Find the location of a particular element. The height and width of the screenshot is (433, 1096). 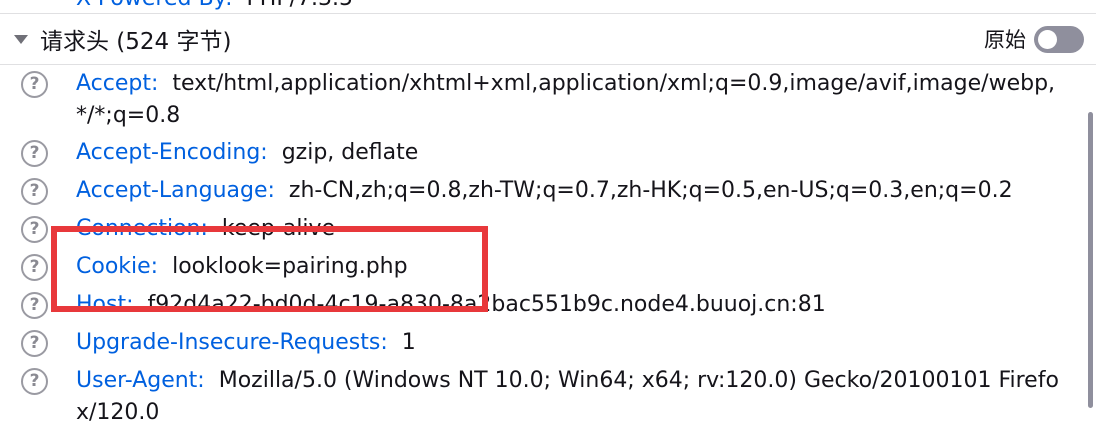

raw-toggle-group: 原始 is located at coordinates (1034, 39).